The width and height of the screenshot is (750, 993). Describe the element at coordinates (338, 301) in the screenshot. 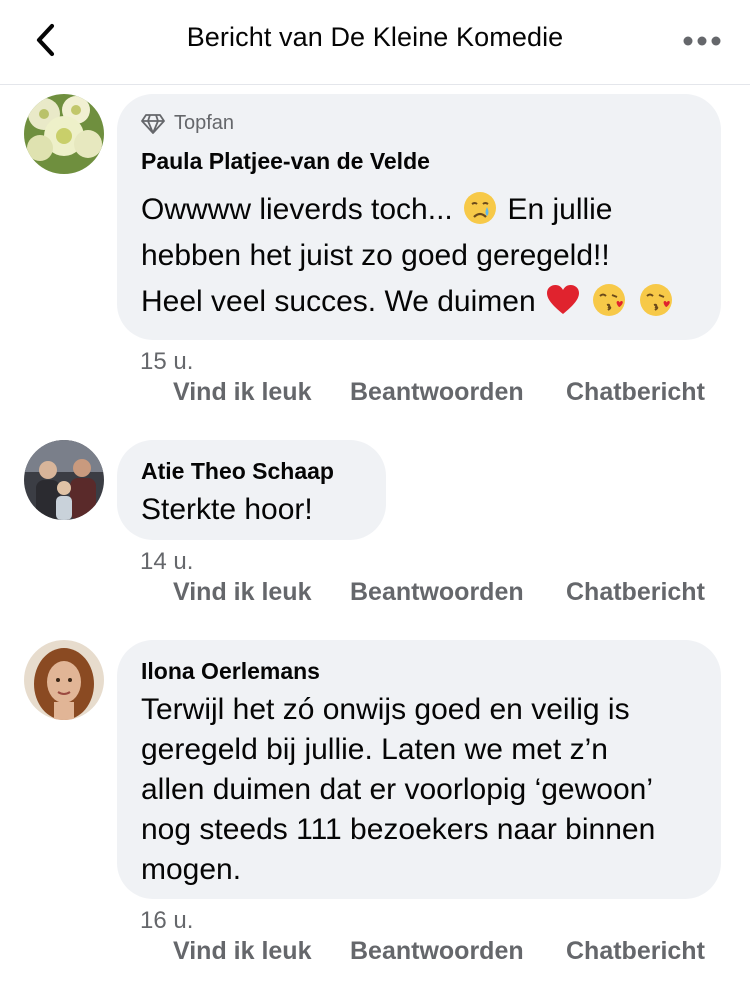

I see `text-segment: Heel veel succes. We duimen` at that location.